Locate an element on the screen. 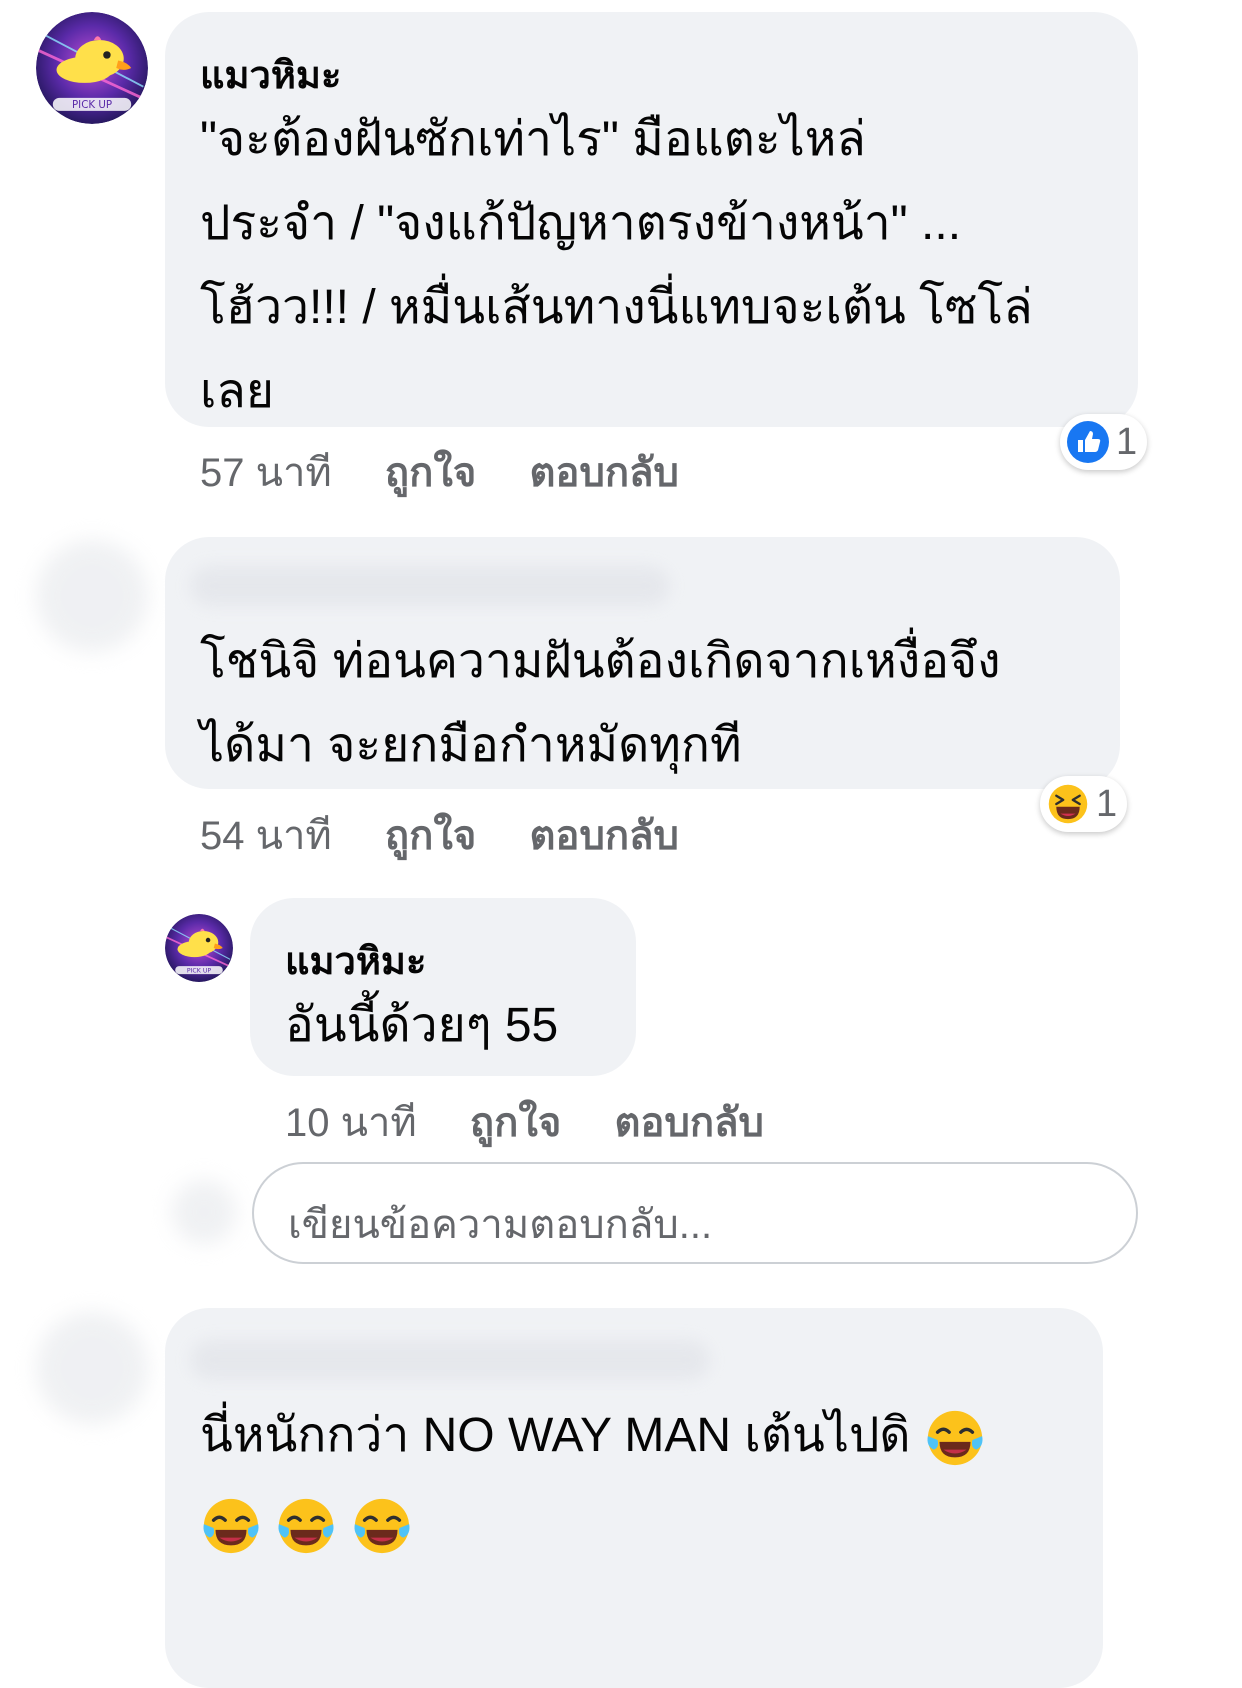 The image size is (1242, 1688). comment-meta: 54 นาที ถูกใจ ตอบกลับ is located at coordinates (439, 835).